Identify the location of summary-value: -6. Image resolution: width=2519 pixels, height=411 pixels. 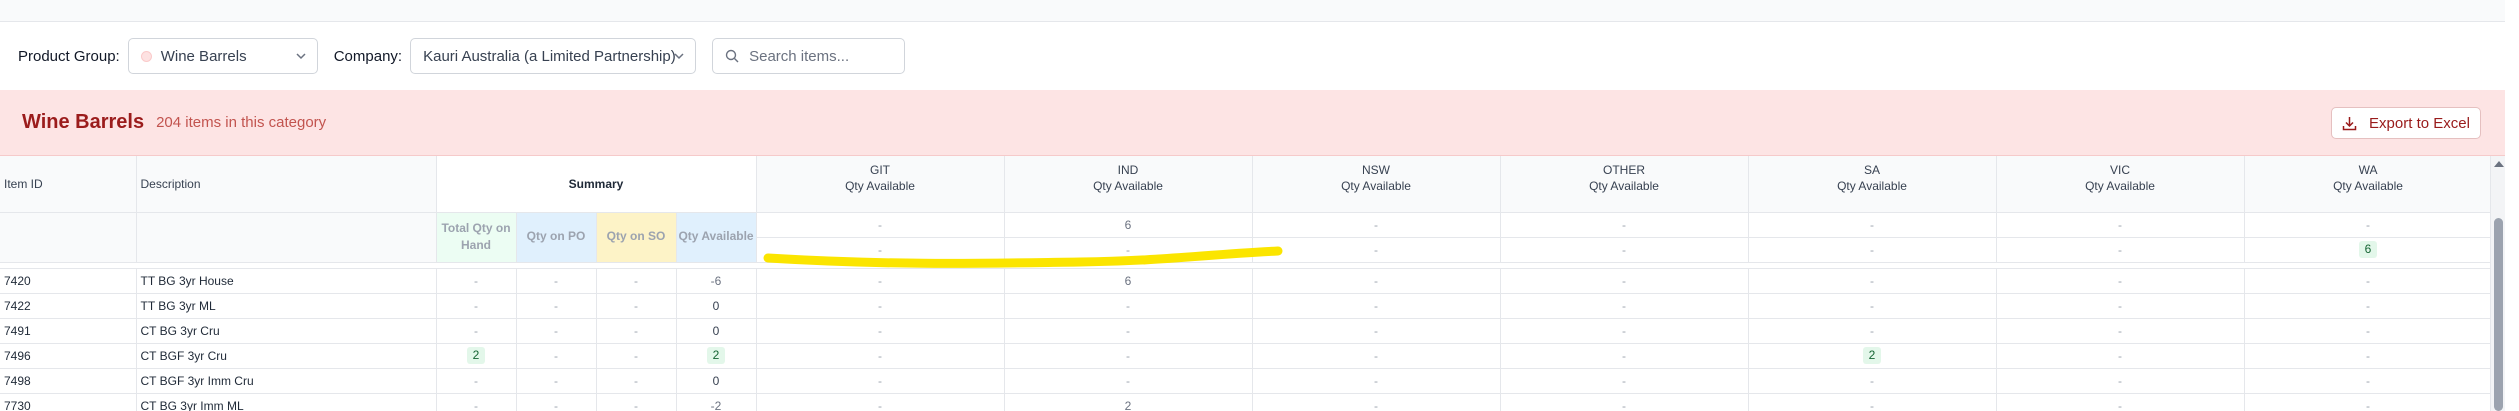
(716, 280).